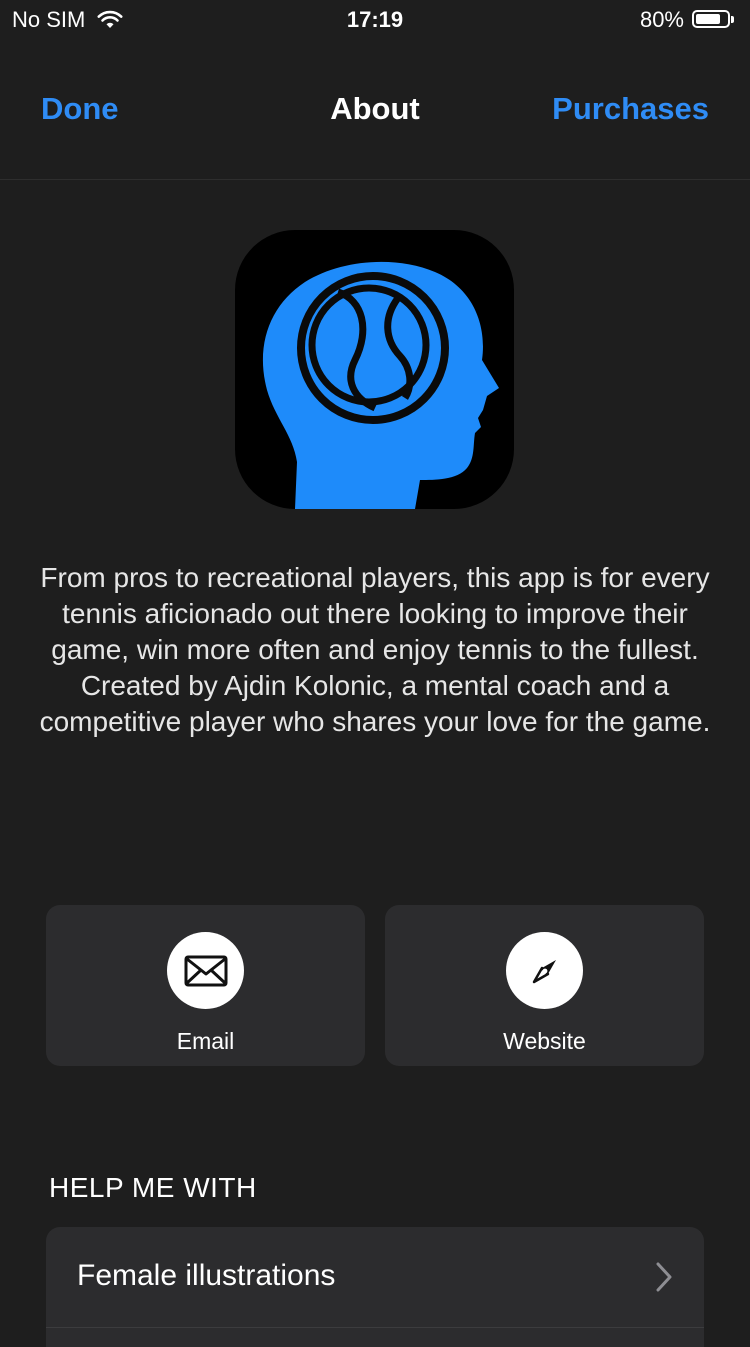  I want to click on purchases-button: Purchases, so click(630, 109).